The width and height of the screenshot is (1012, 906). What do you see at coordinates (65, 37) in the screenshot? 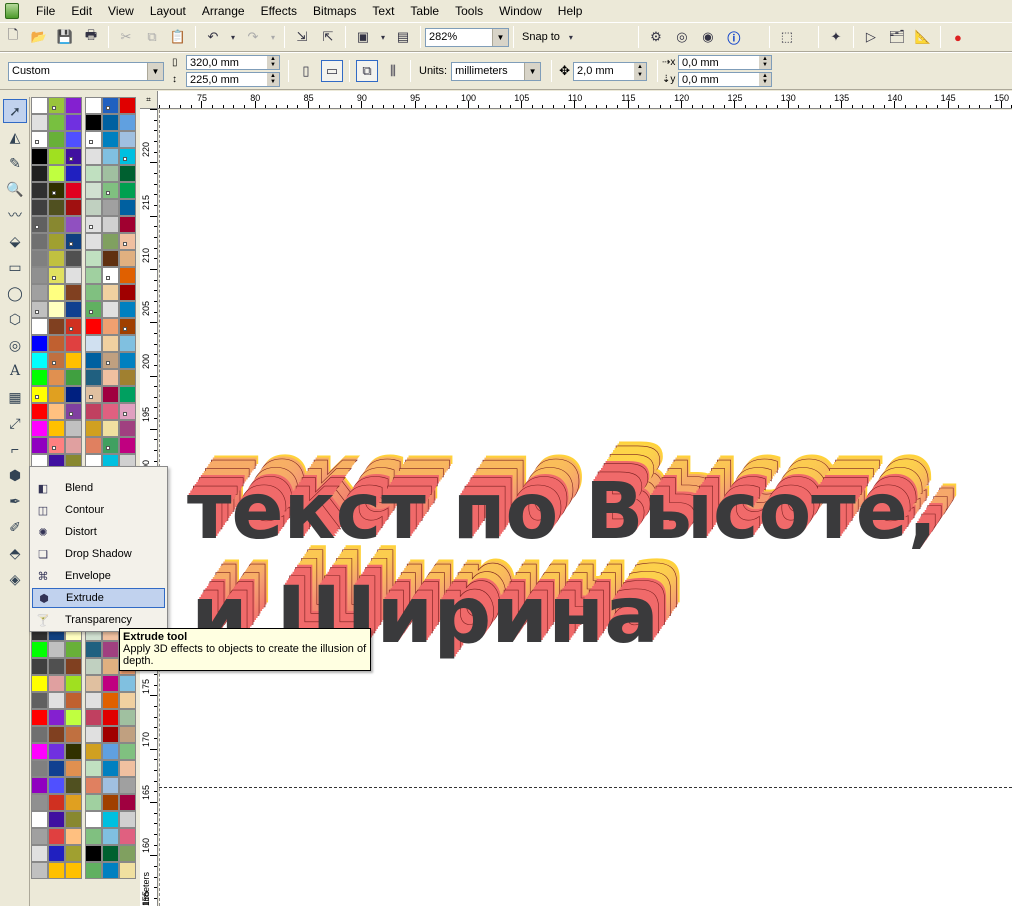
I see `save-icon: 💾` at bounding box center [65, 37].